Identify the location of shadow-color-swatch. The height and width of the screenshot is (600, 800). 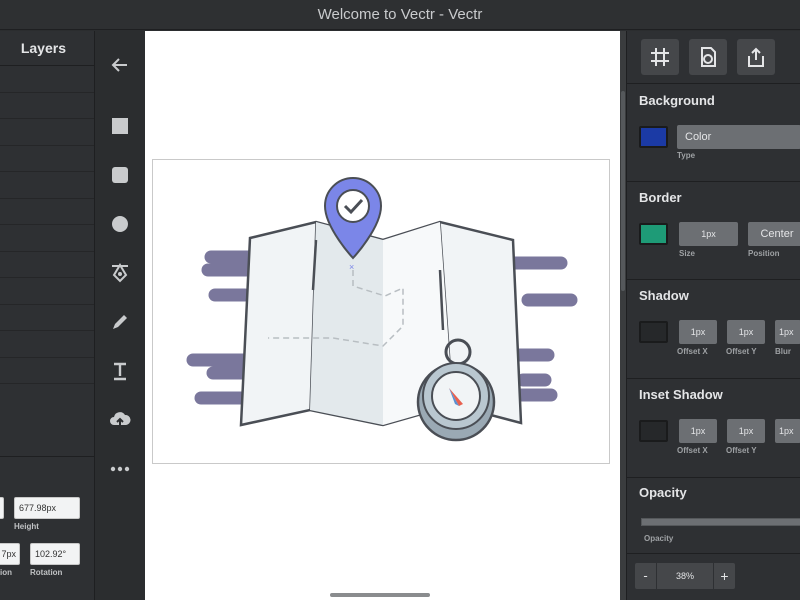
(653, 332).